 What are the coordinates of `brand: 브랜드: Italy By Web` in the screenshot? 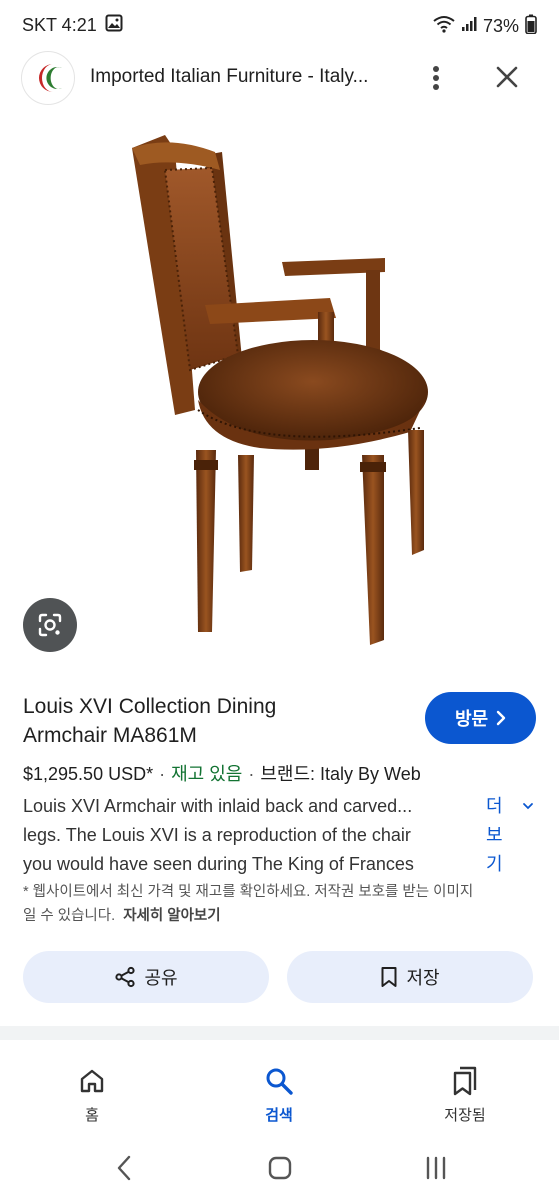 It's located at (340, 774).